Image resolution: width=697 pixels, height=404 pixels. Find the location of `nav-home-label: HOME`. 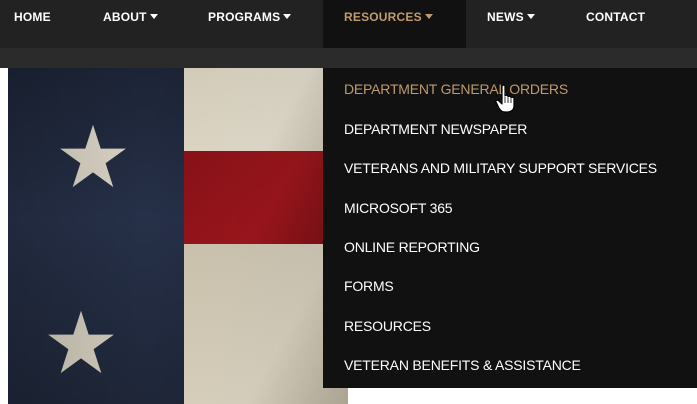

nav-home-label: HOME is located at coordinates (32, 17).